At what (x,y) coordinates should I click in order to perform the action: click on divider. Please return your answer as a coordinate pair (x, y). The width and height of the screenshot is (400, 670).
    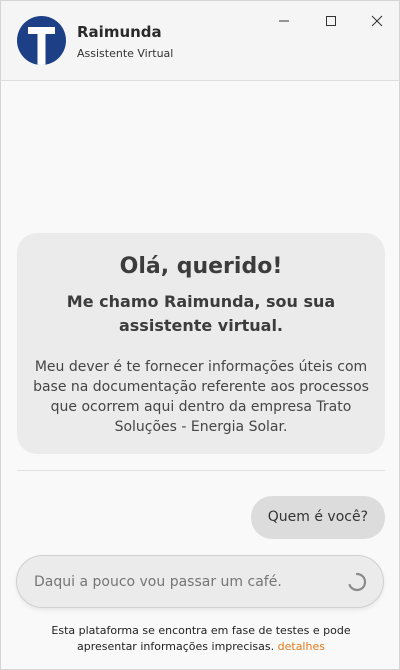
    Looking at the image, I should click on (201, 470).